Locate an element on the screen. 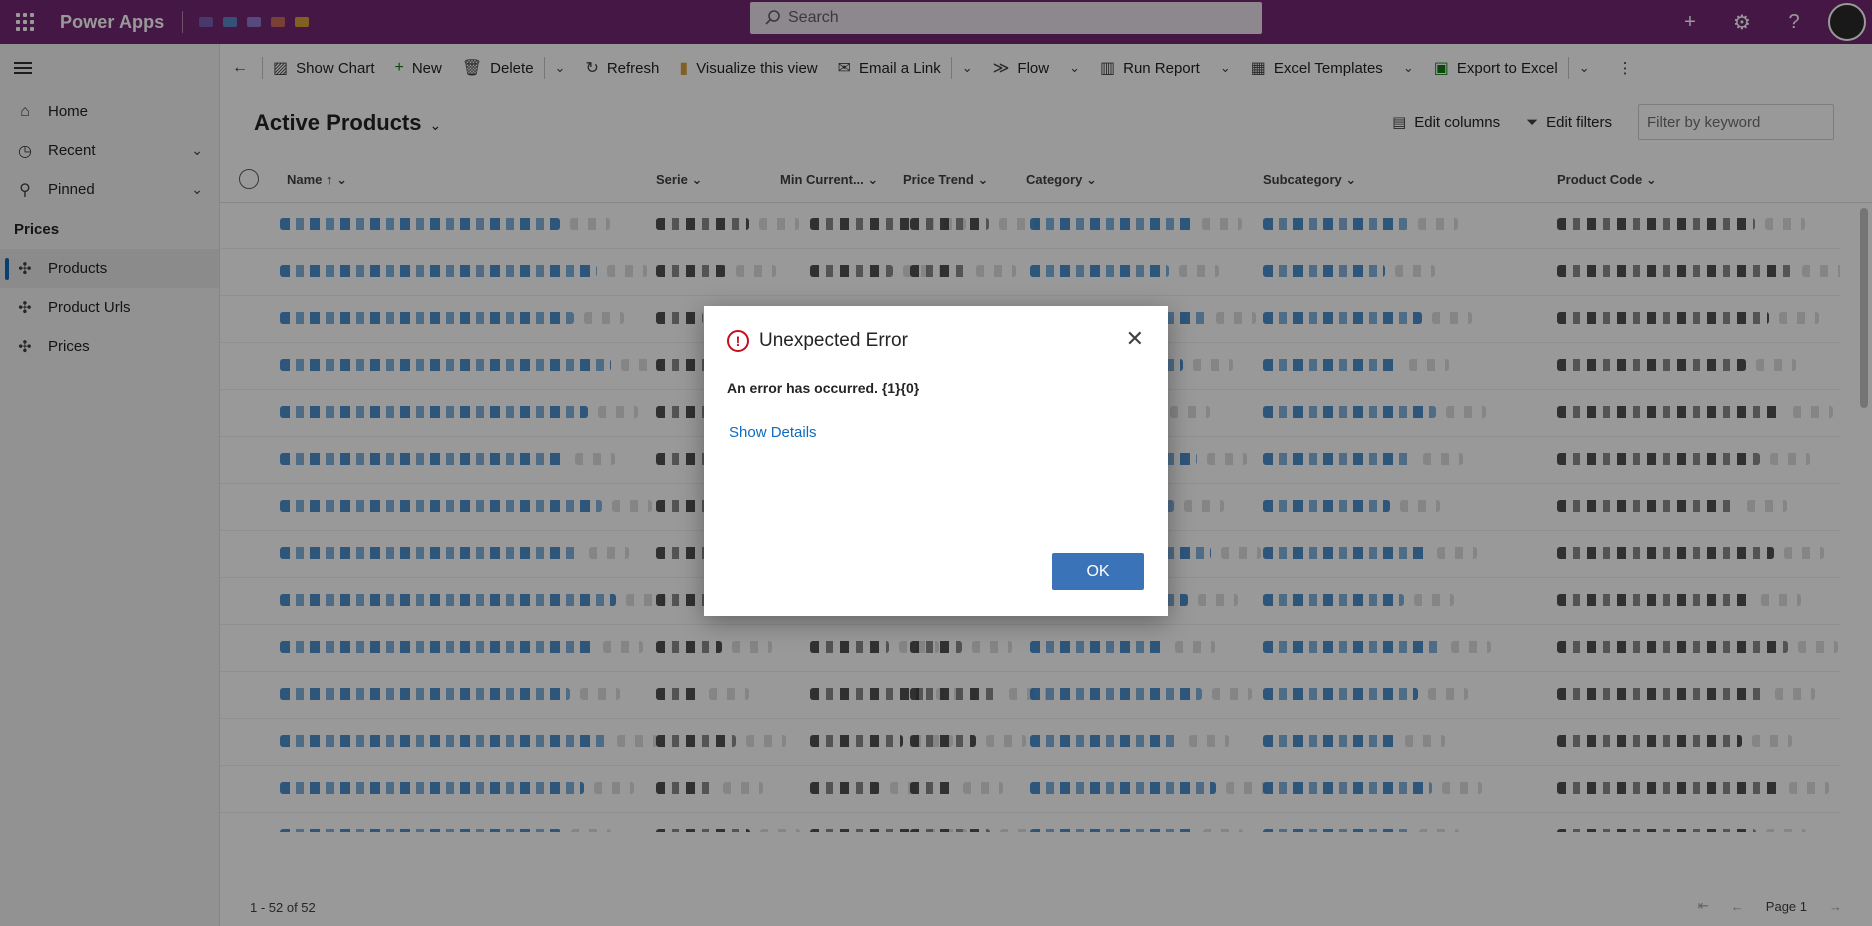 The width and height of the screenshot is (1872, 926). dialog-title: ! Unexpected Error is located at coordinates (817, 341).